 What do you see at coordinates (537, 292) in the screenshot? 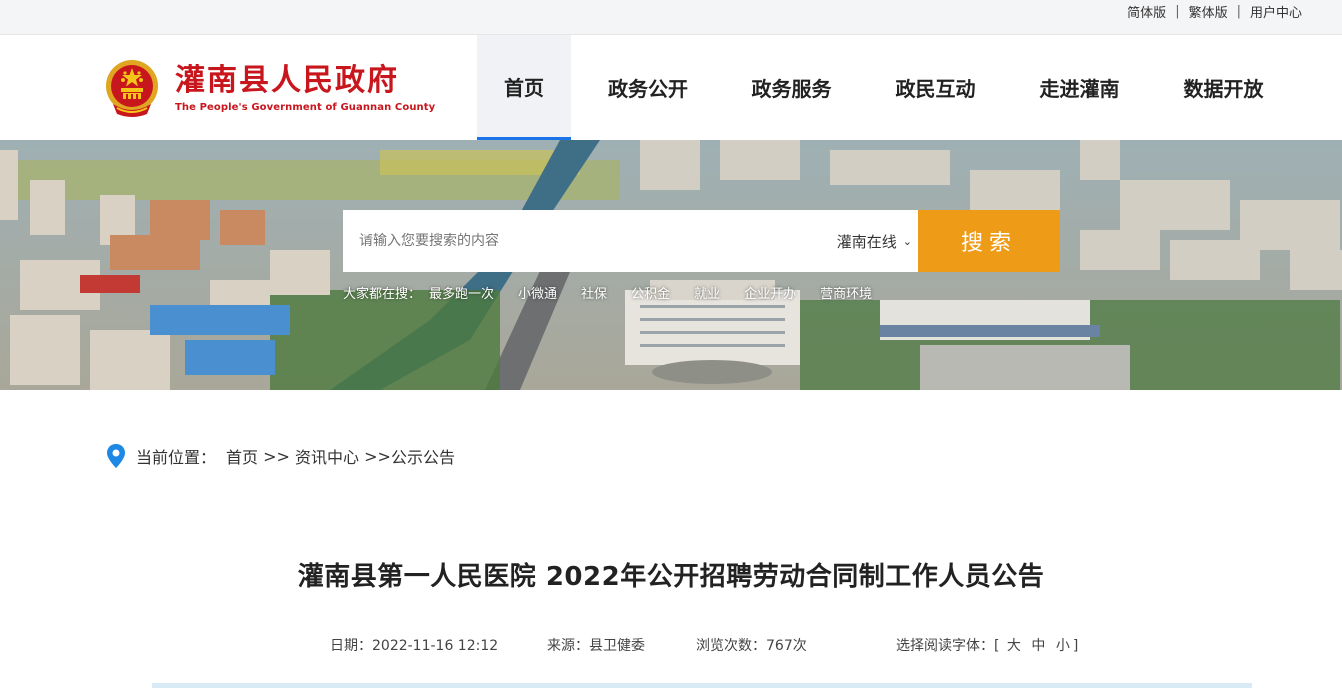
I see `hot-search-link: 小微通` at bounding box center [537, 292].